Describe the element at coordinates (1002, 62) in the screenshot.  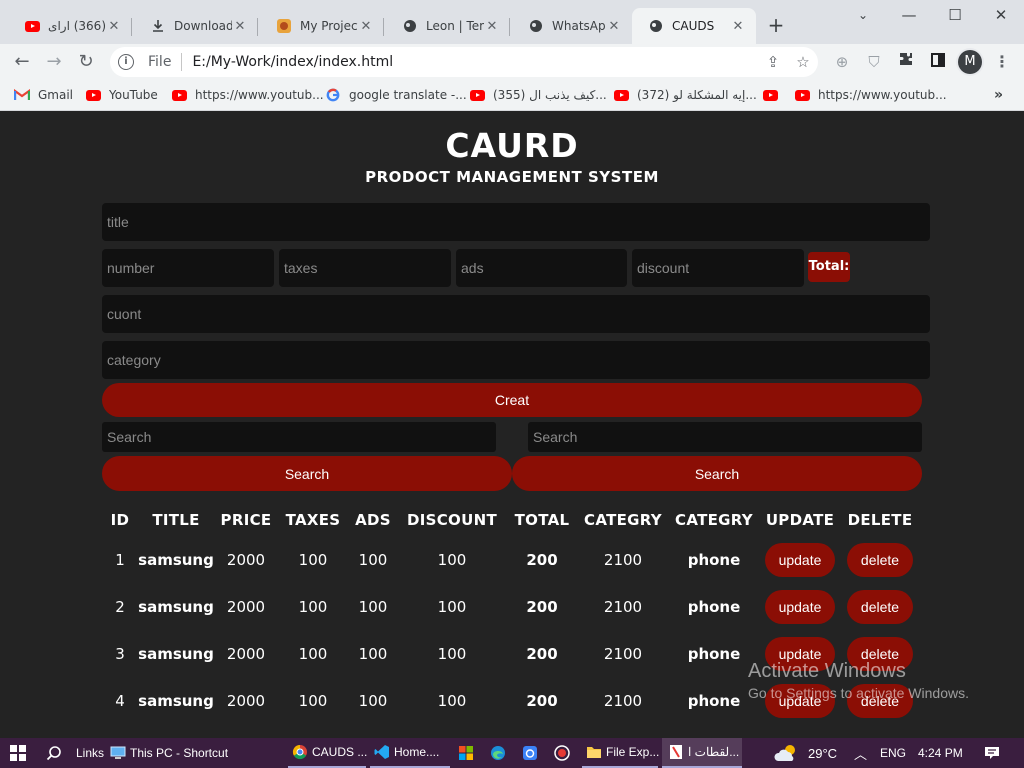
I see `menu-icon: ⋮` at that location.